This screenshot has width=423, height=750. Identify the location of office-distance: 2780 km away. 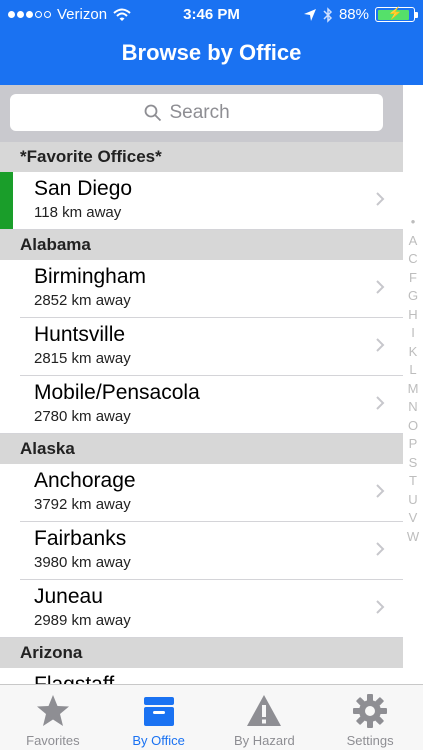
(82, 416).